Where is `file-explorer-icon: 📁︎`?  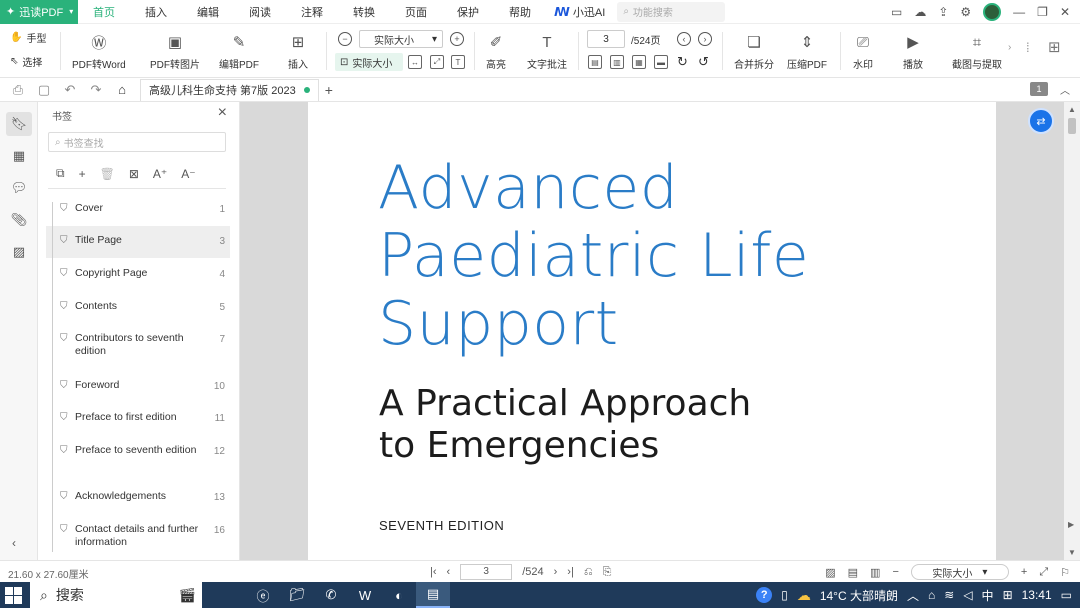
file-explorer-icon: 📁︎ is located at coordinates (297, 595).